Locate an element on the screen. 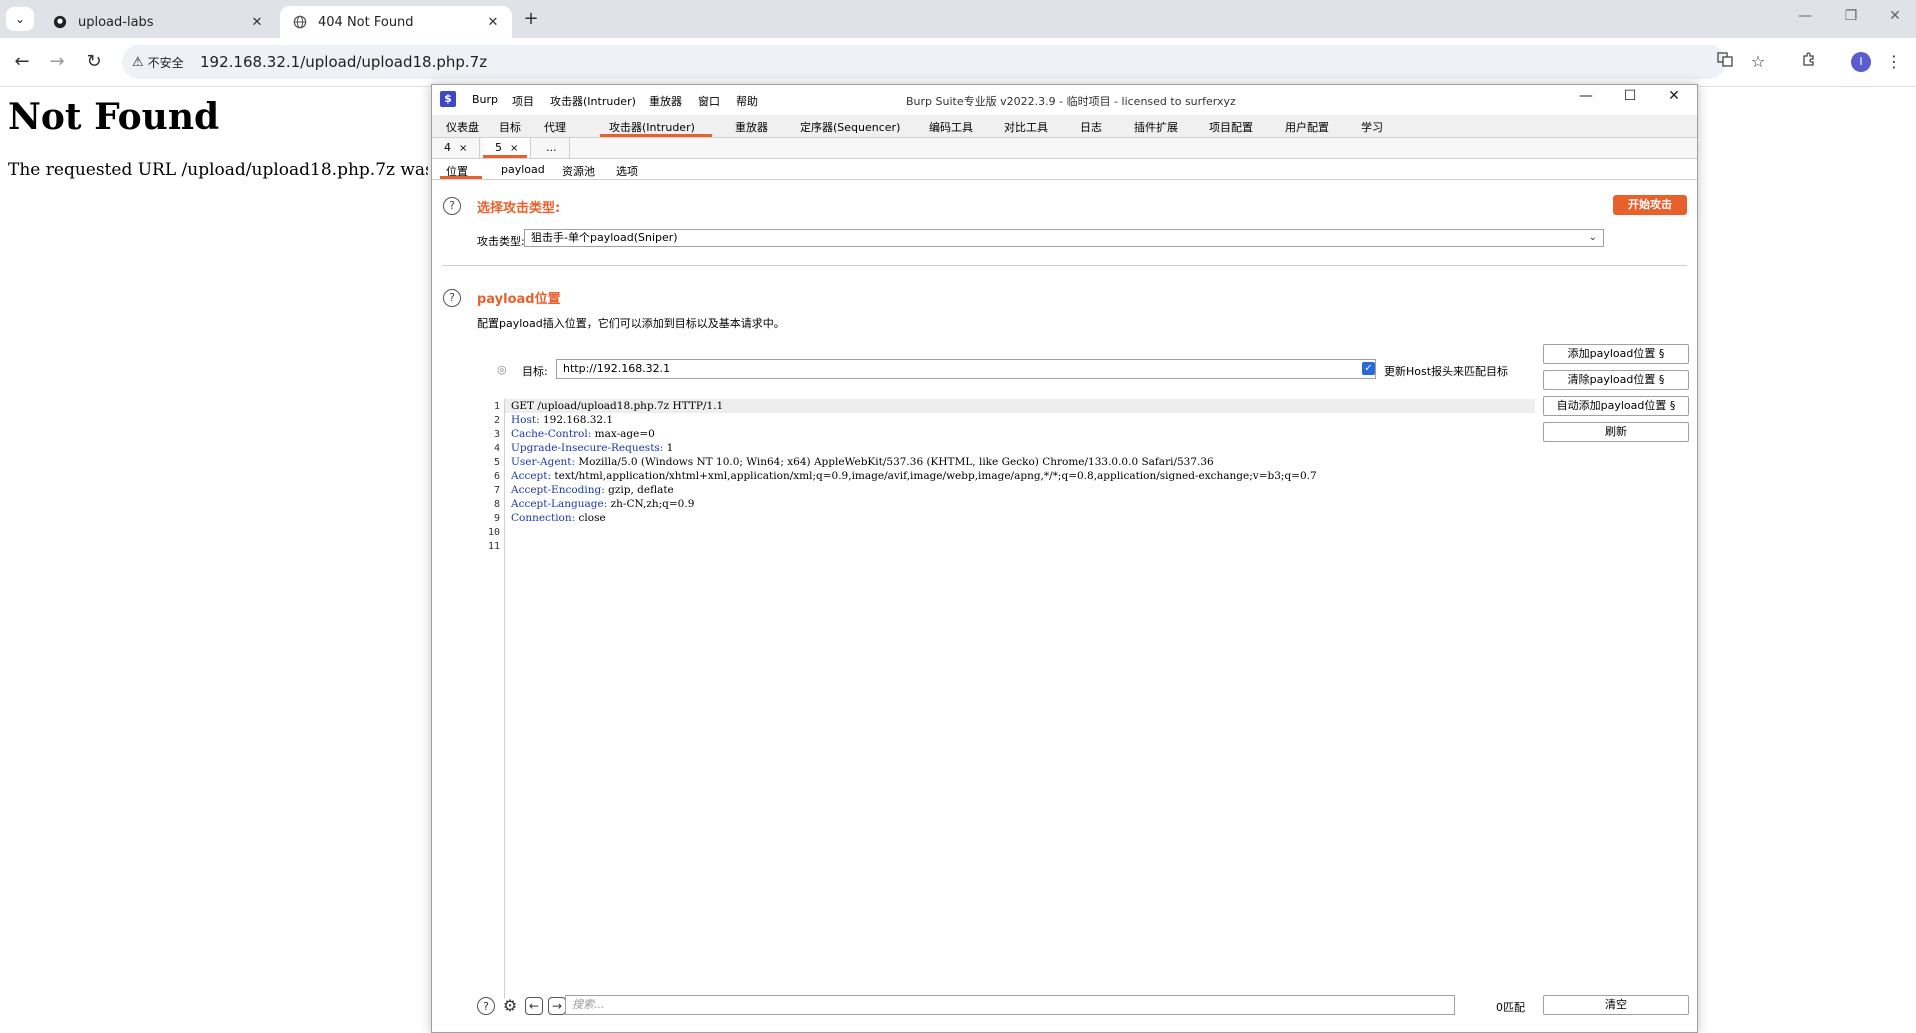 This screenshot has width=1916, height=1033. restore-window-icon: ❐ is located at coordinates (1851, 16).